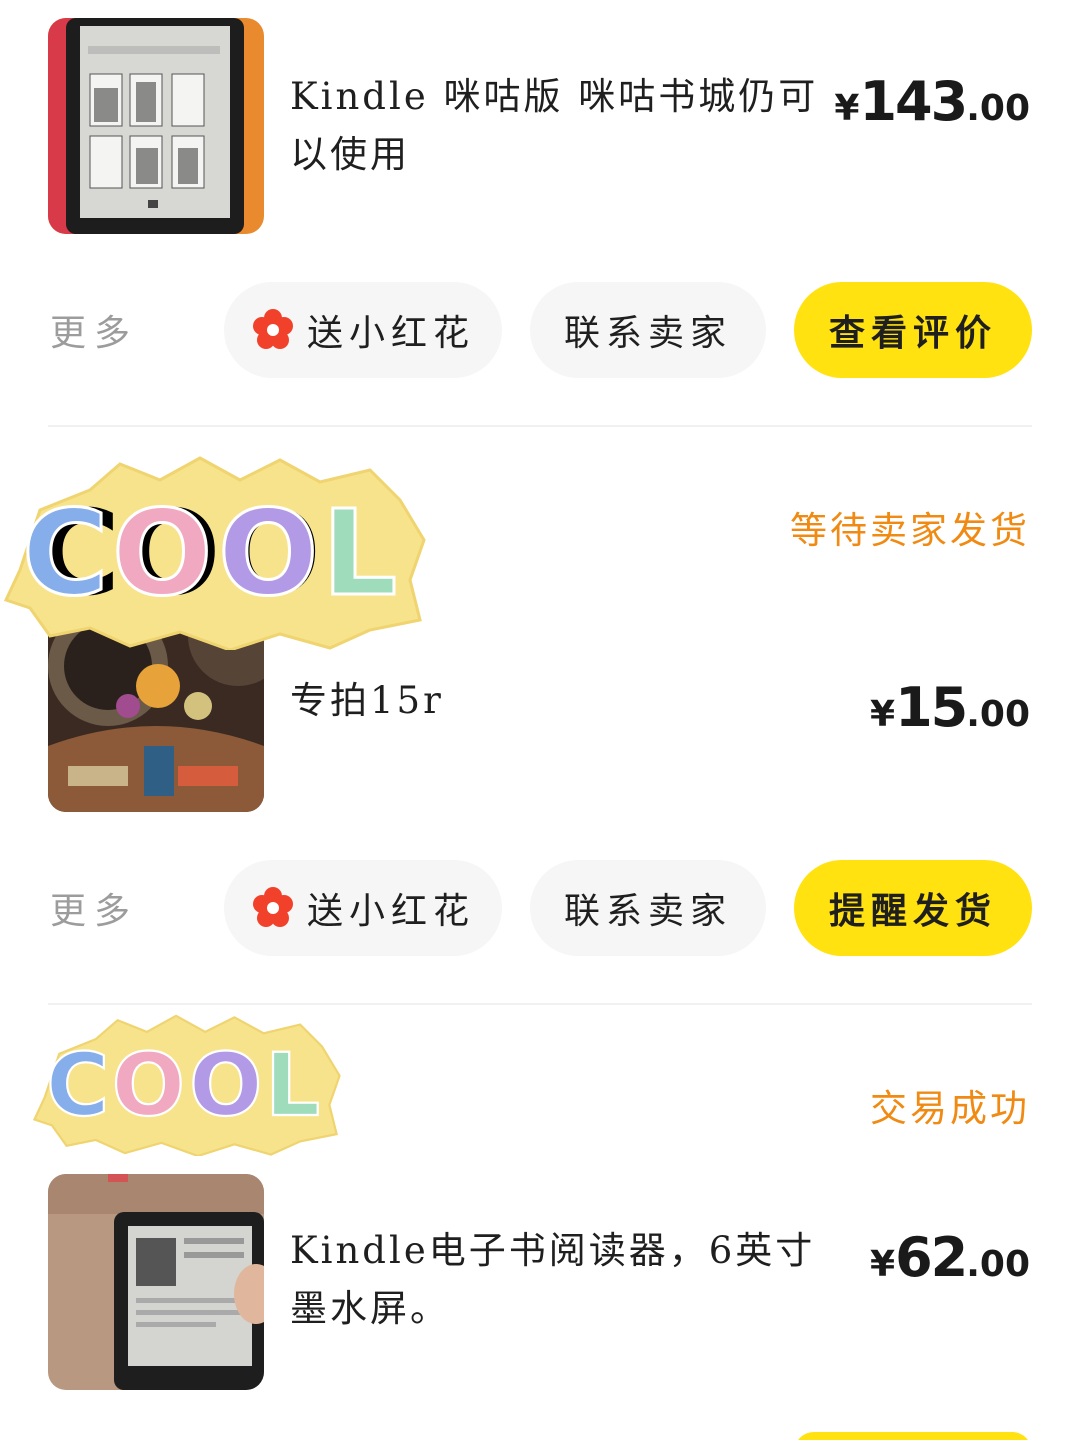  I want to click on order-price: ¥143.00, so click(932, 101).